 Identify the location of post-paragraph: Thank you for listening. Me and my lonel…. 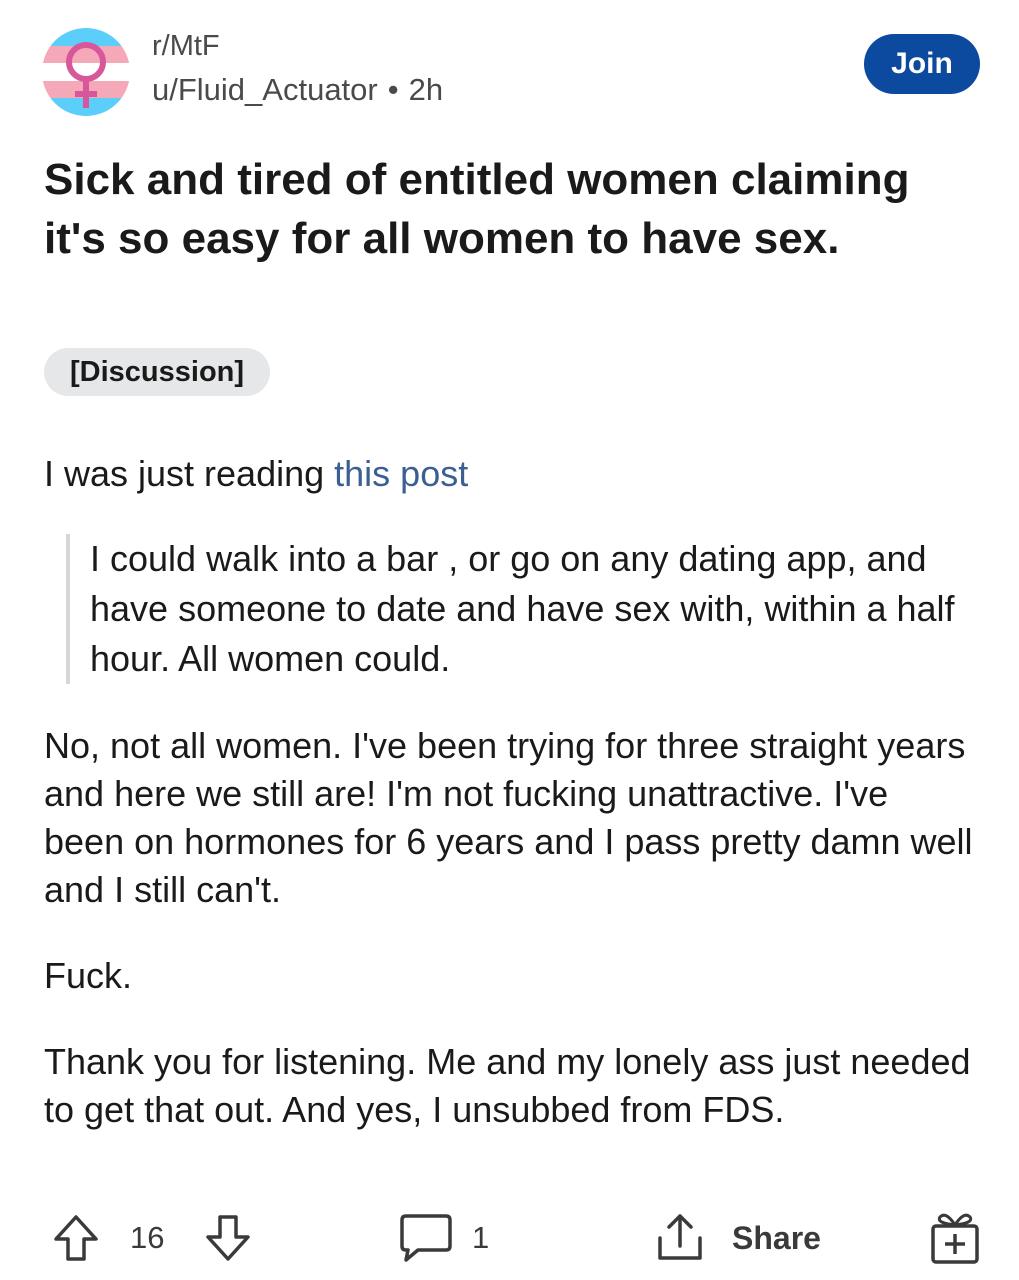
(507, 1085).